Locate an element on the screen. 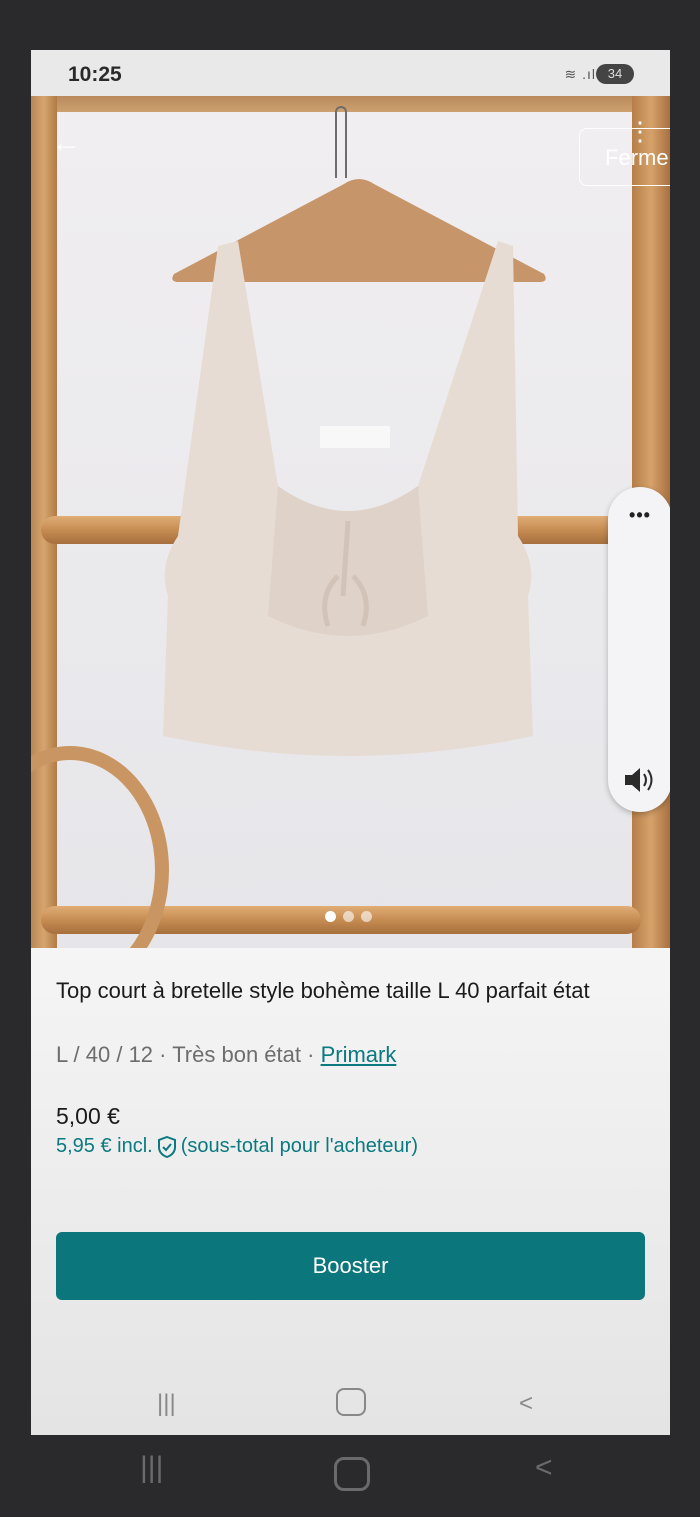 The image size is (700, 1517). system-nav-bar: ||| < is located at coordinates (350, 1476).